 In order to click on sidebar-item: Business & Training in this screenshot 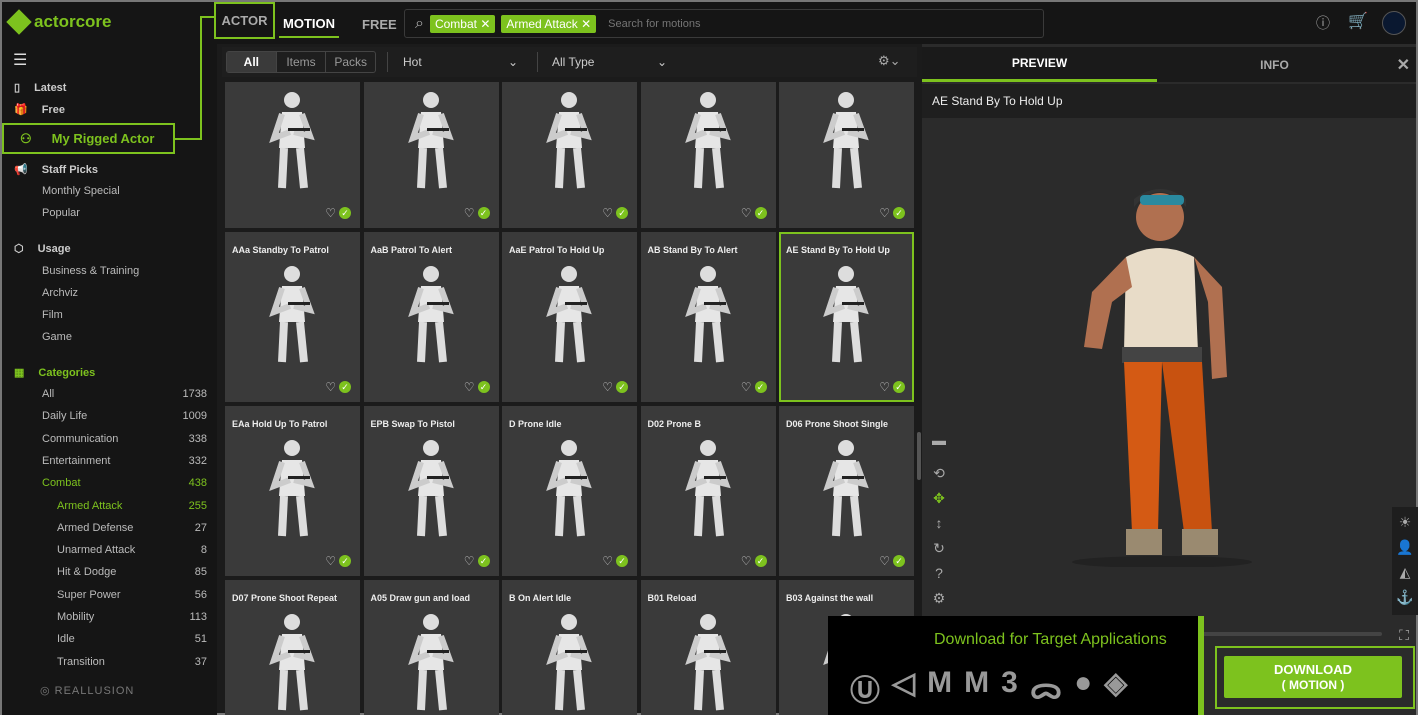, I will do `click(124, 271)`.